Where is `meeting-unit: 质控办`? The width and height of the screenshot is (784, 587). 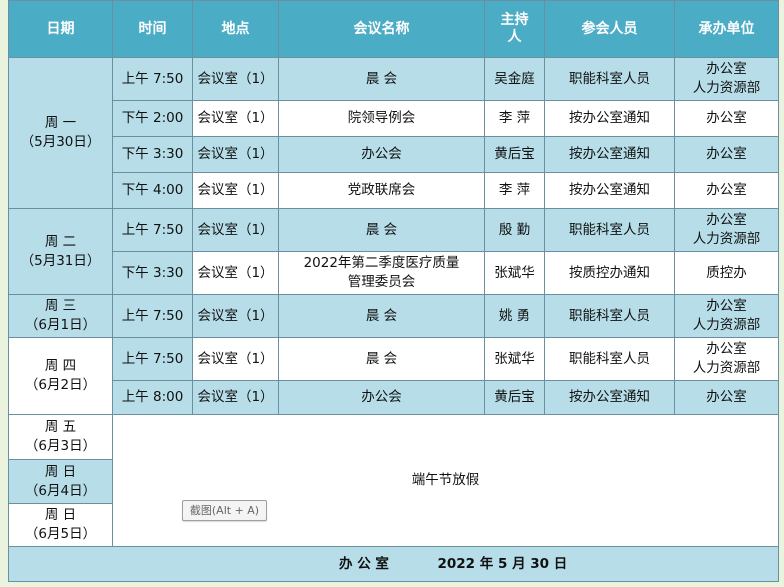 meeting-unit: 质控办 is located at coordinates (726, 273).